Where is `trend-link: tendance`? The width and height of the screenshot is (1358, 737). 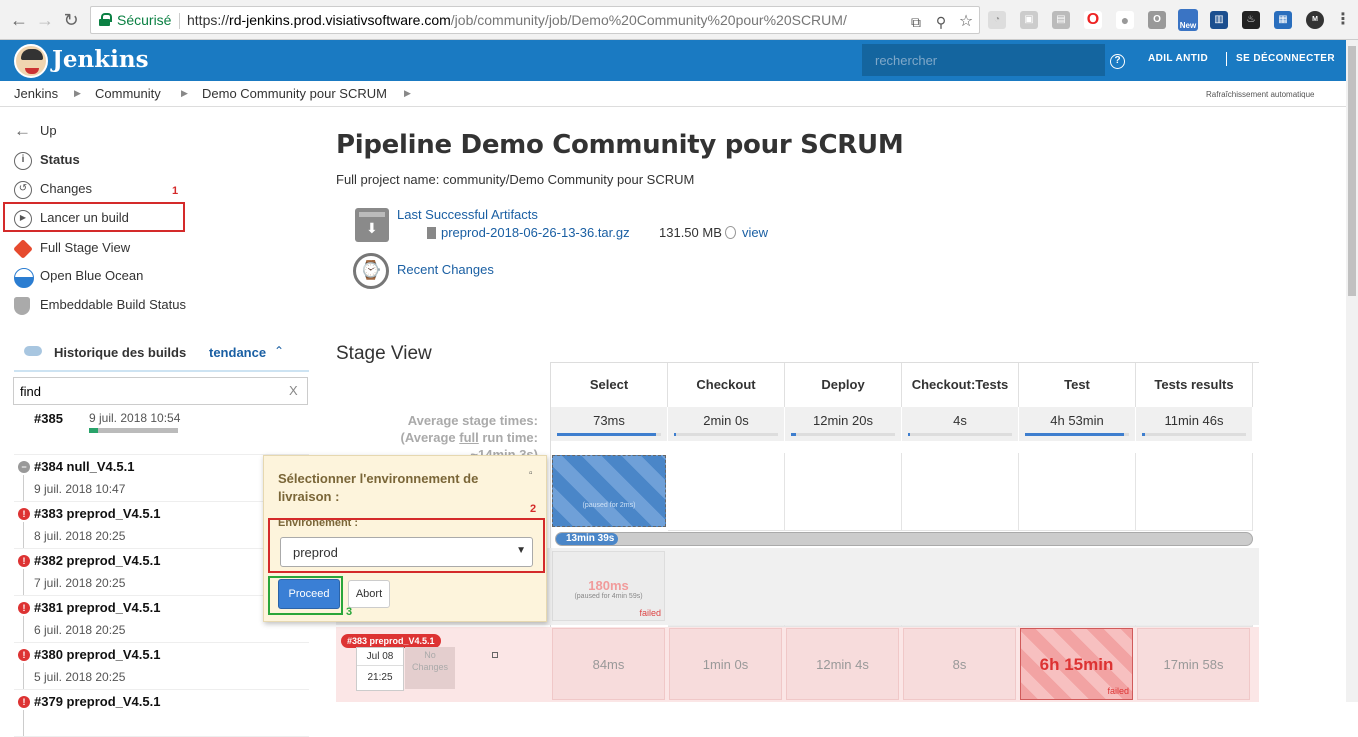 trend-link: tendance is located at coordinates (237, 352).